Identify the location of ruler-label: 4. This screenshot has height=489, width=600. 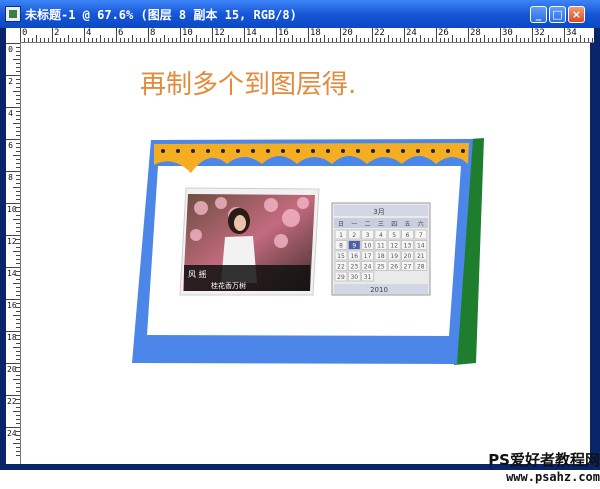
(89, 33).